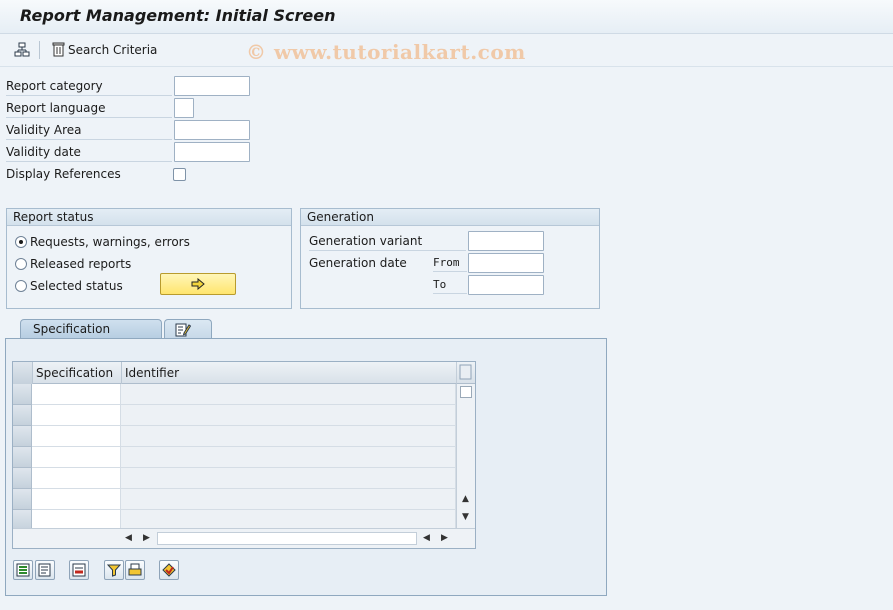 The width and height of the screenshot is (893, 610). Describe the element at coordinates (39, 50) in the screenshot. I see `toolbar-separator` at that location.